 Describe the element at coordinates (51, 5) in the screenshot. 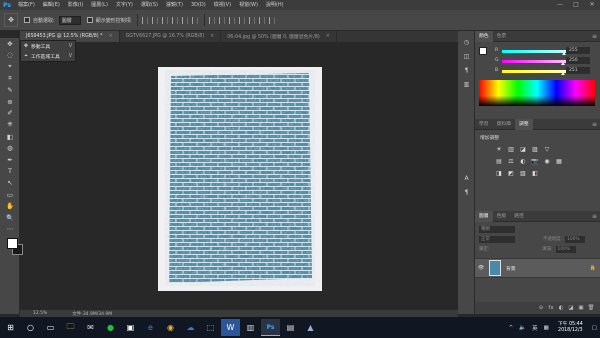

I see `menu-edit: 編輯(E)` at that location.